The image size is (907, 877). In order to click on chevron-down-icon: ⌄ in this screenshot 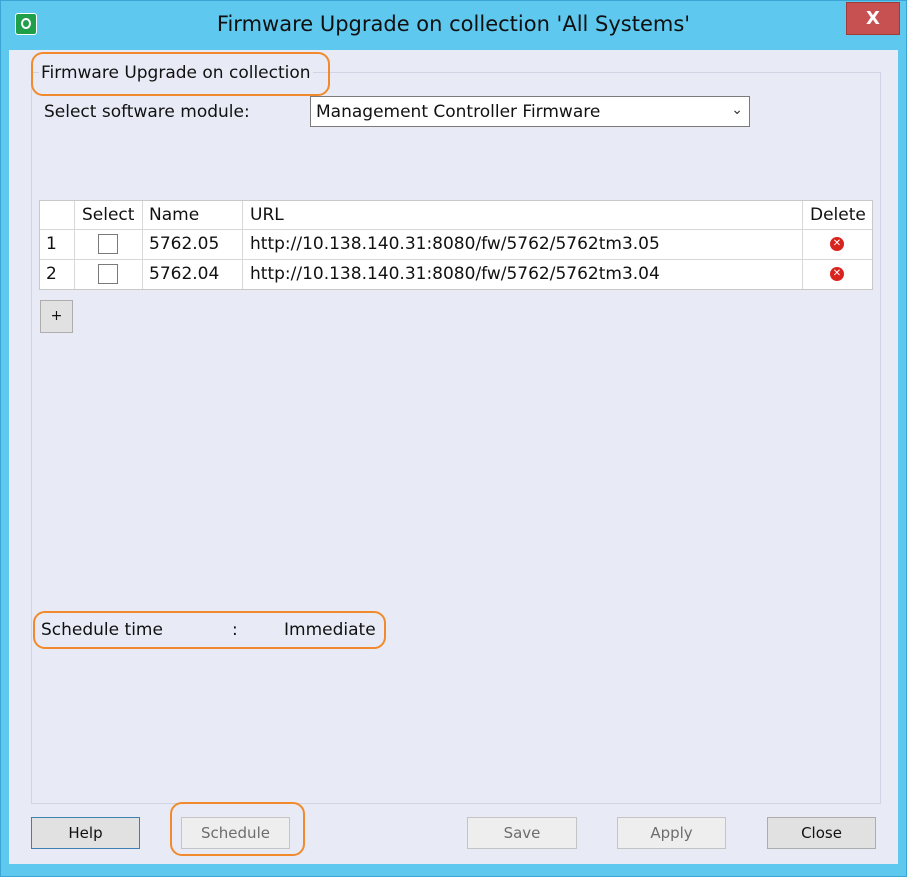, I will do `click(737, 110)`.